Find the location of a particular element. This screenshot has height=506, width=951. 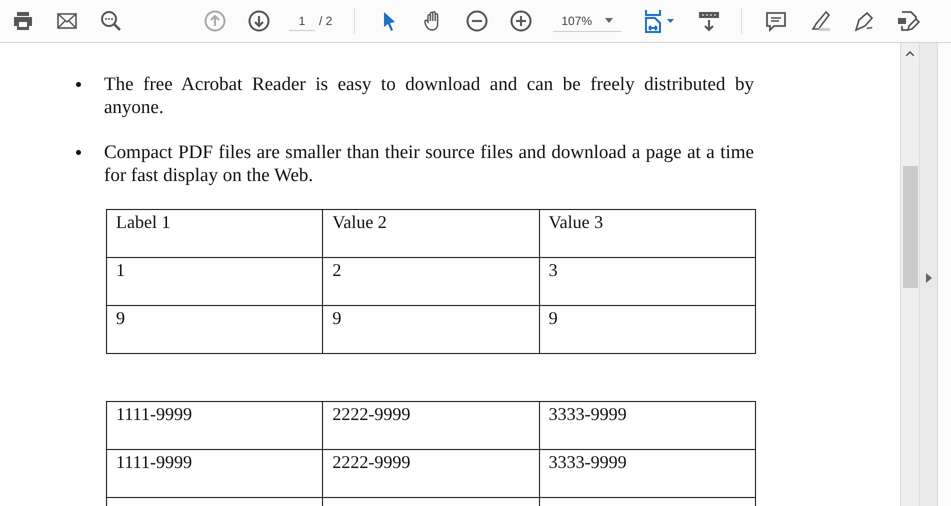

table-cell: 1 is located at coordinates (120, 270).